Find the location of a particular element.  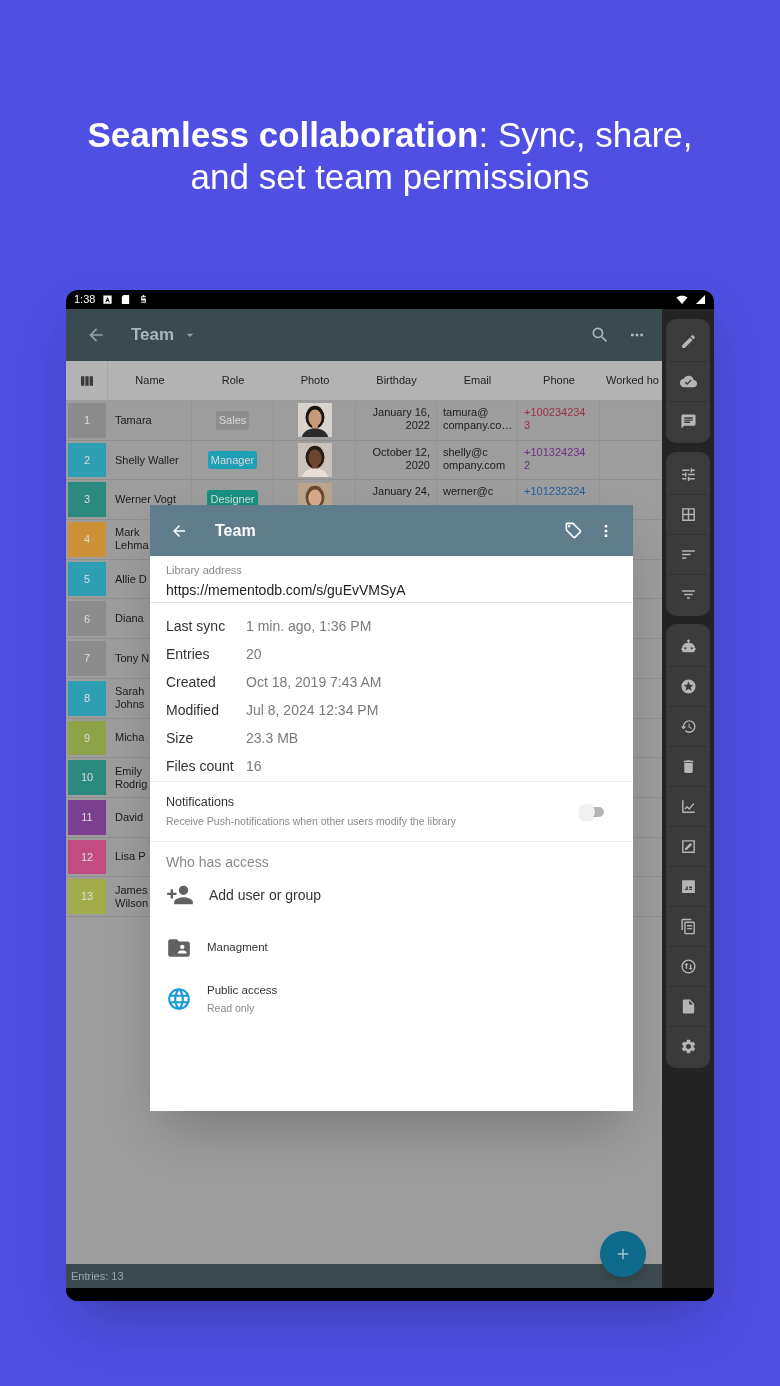

table-cell-text: October 12, 2020 is located at coordinates (401, 459).